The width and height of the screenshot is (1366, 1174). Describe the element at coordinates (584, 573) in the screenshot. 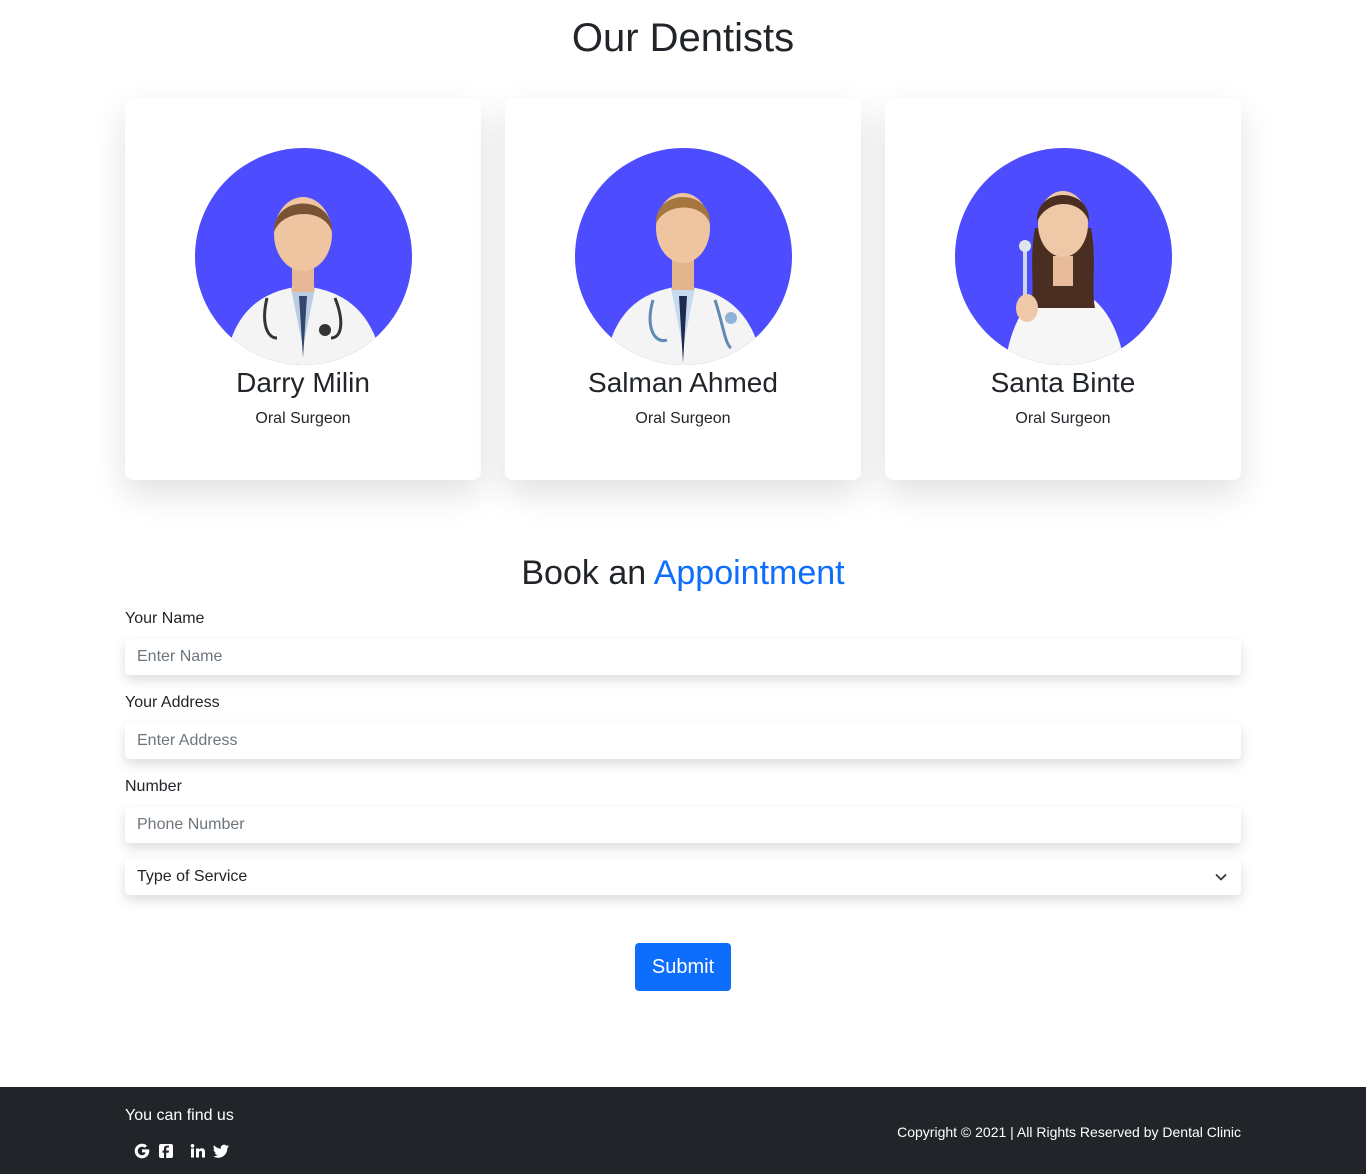

I see `booking-title-prefix: Book an` at that location.